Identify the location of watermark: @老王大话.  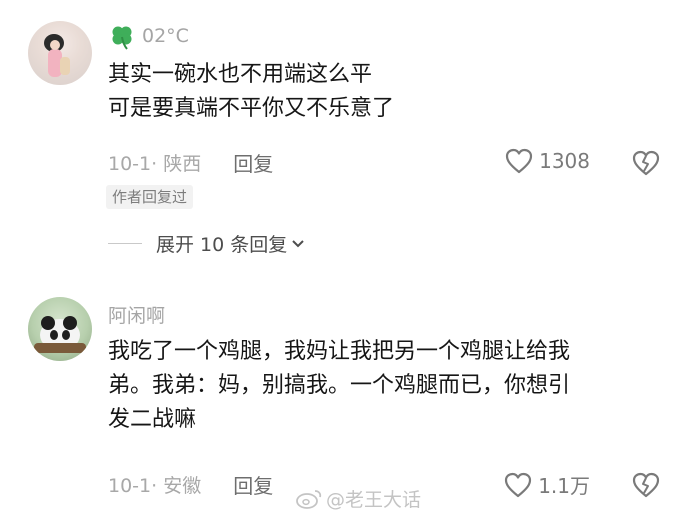
(358, 498).